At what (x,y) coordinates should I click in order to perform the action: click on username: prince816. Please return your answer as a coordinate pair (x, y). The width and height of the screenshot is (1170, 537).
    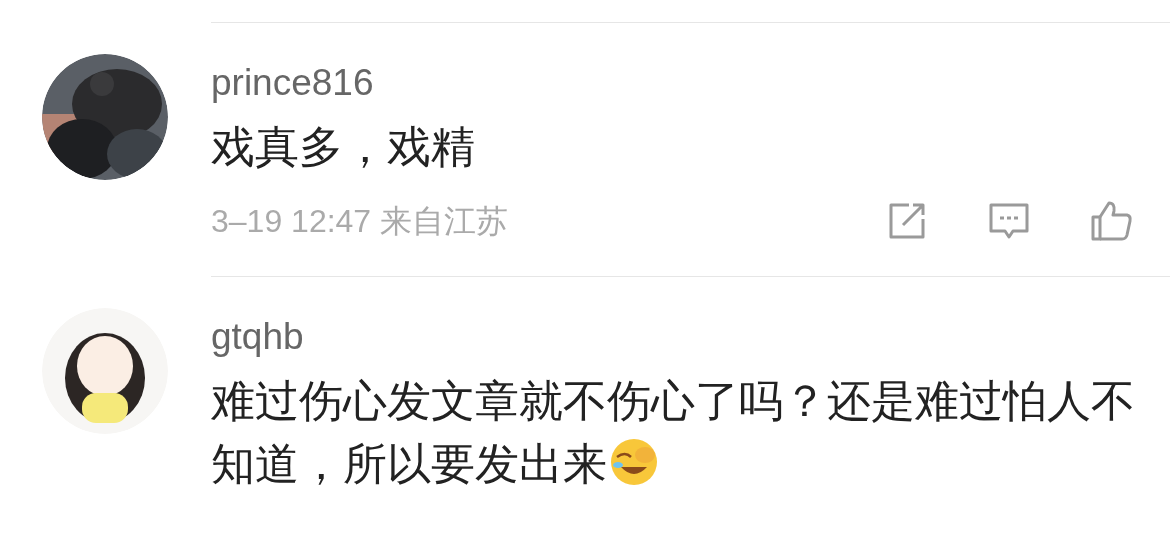
    Looking at the image, I should click on (292, 83).